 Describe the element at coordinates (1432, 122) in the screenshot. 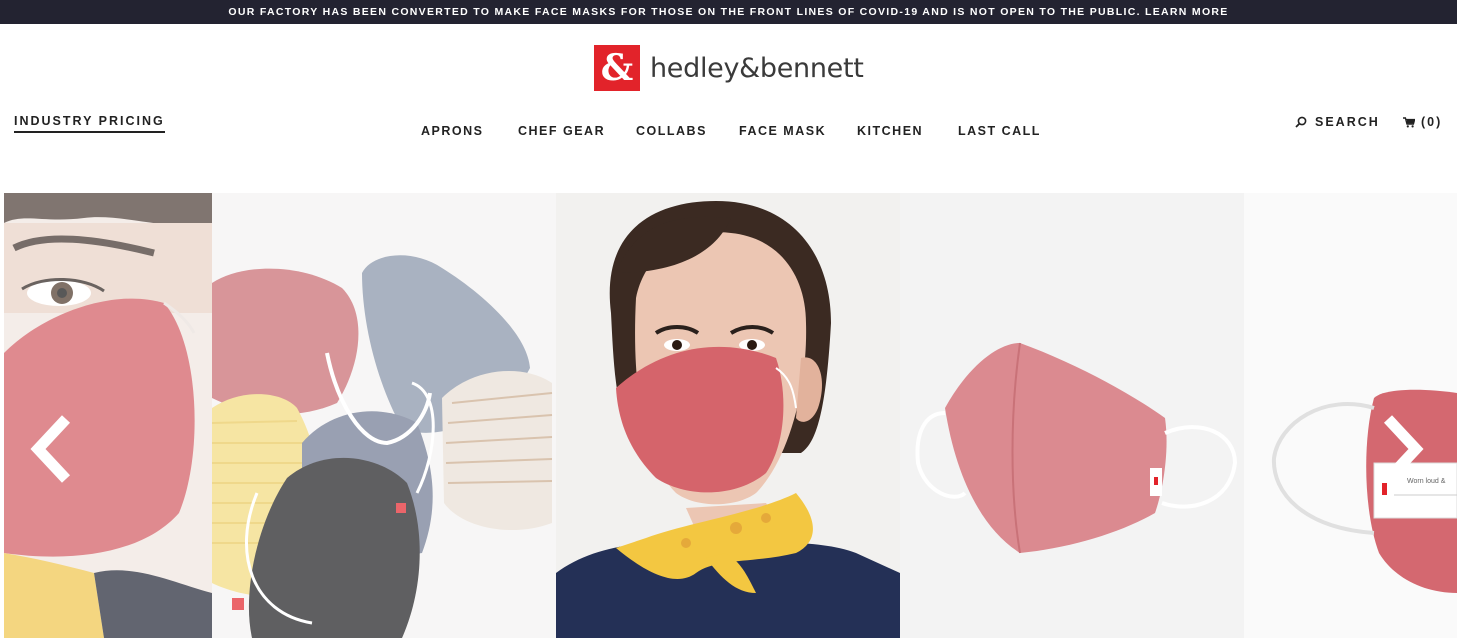

I see `cart-count: (0)` at that location.